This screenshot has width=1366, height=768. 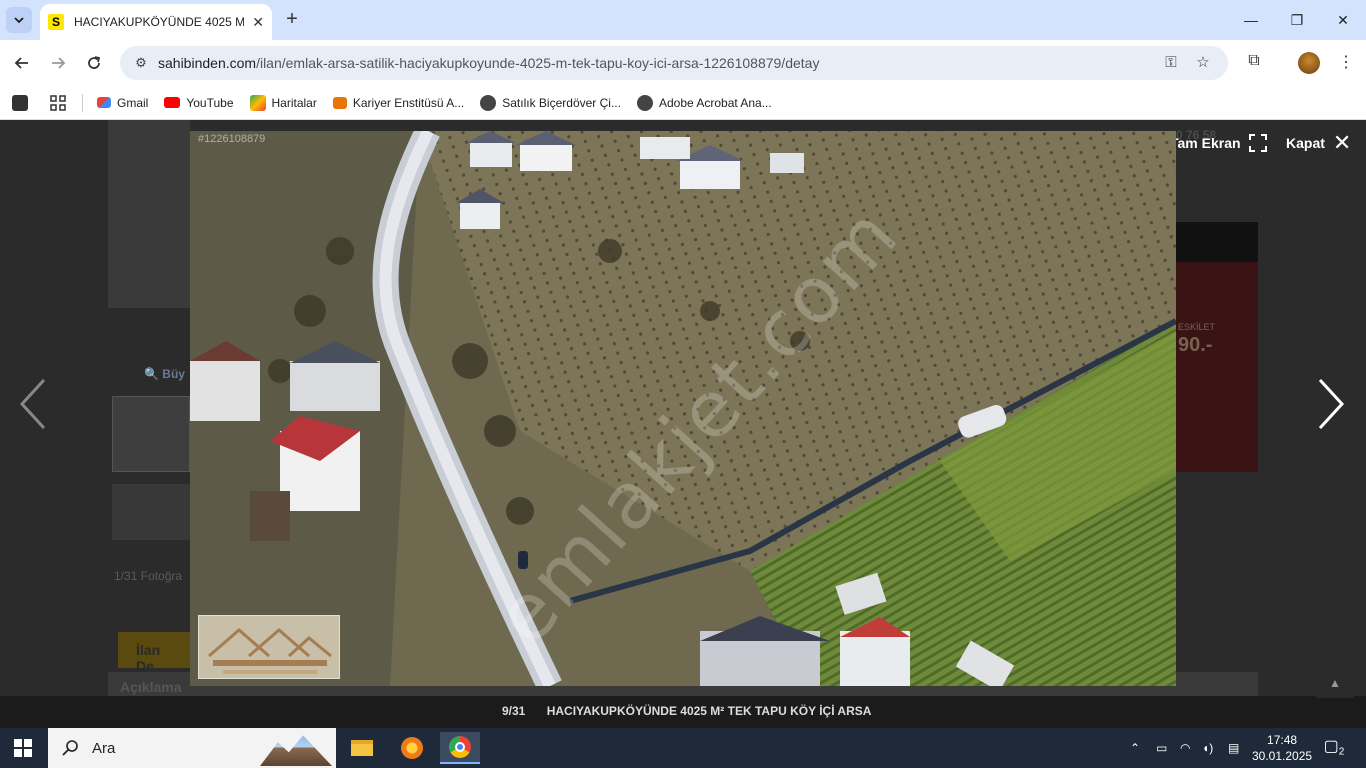 I want to click on chevron-down-icon, so click(x=19, y=20).